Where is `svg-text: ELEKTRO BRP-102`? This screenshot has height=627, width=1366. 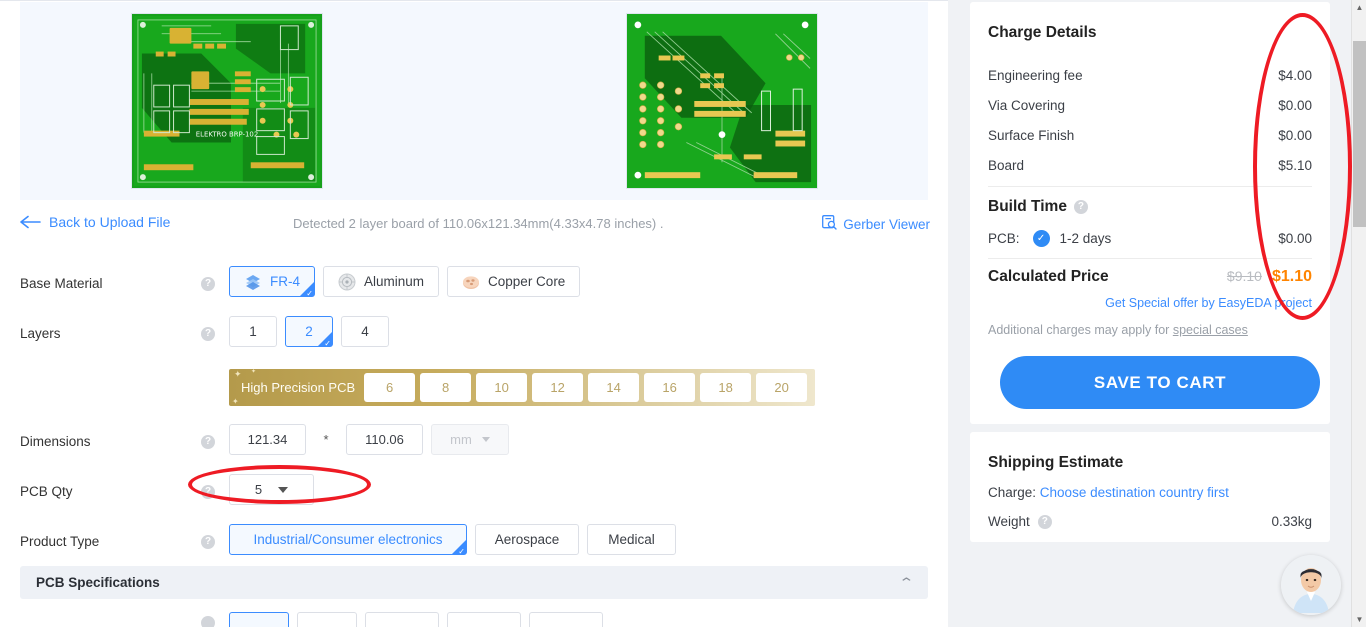 svg-text: ELEKTRO BRP-102 is located at coordinates (227, 135).